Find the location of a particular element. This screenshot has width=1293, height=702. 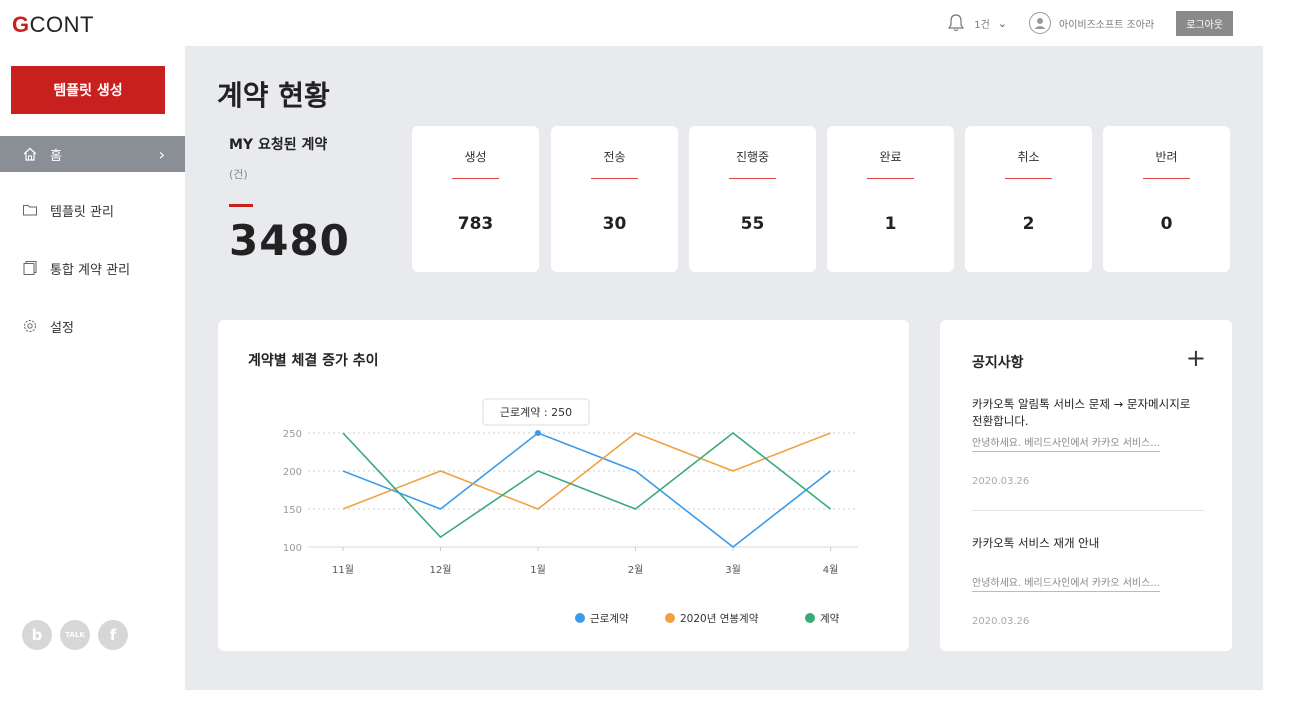

x-tick-label: 11월 is located at coordinates (343, 570).